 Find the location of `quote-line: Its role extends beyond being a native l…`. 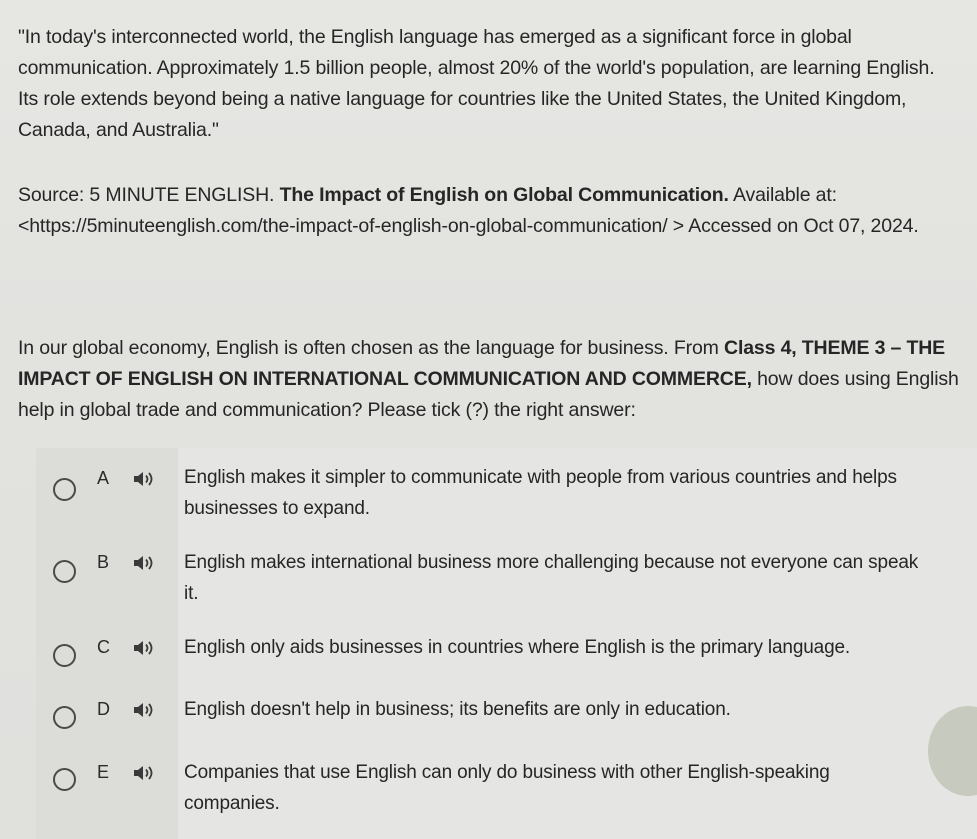

quote-line: Its role extends beyond being a native l… is located at coordinates (462, 99).